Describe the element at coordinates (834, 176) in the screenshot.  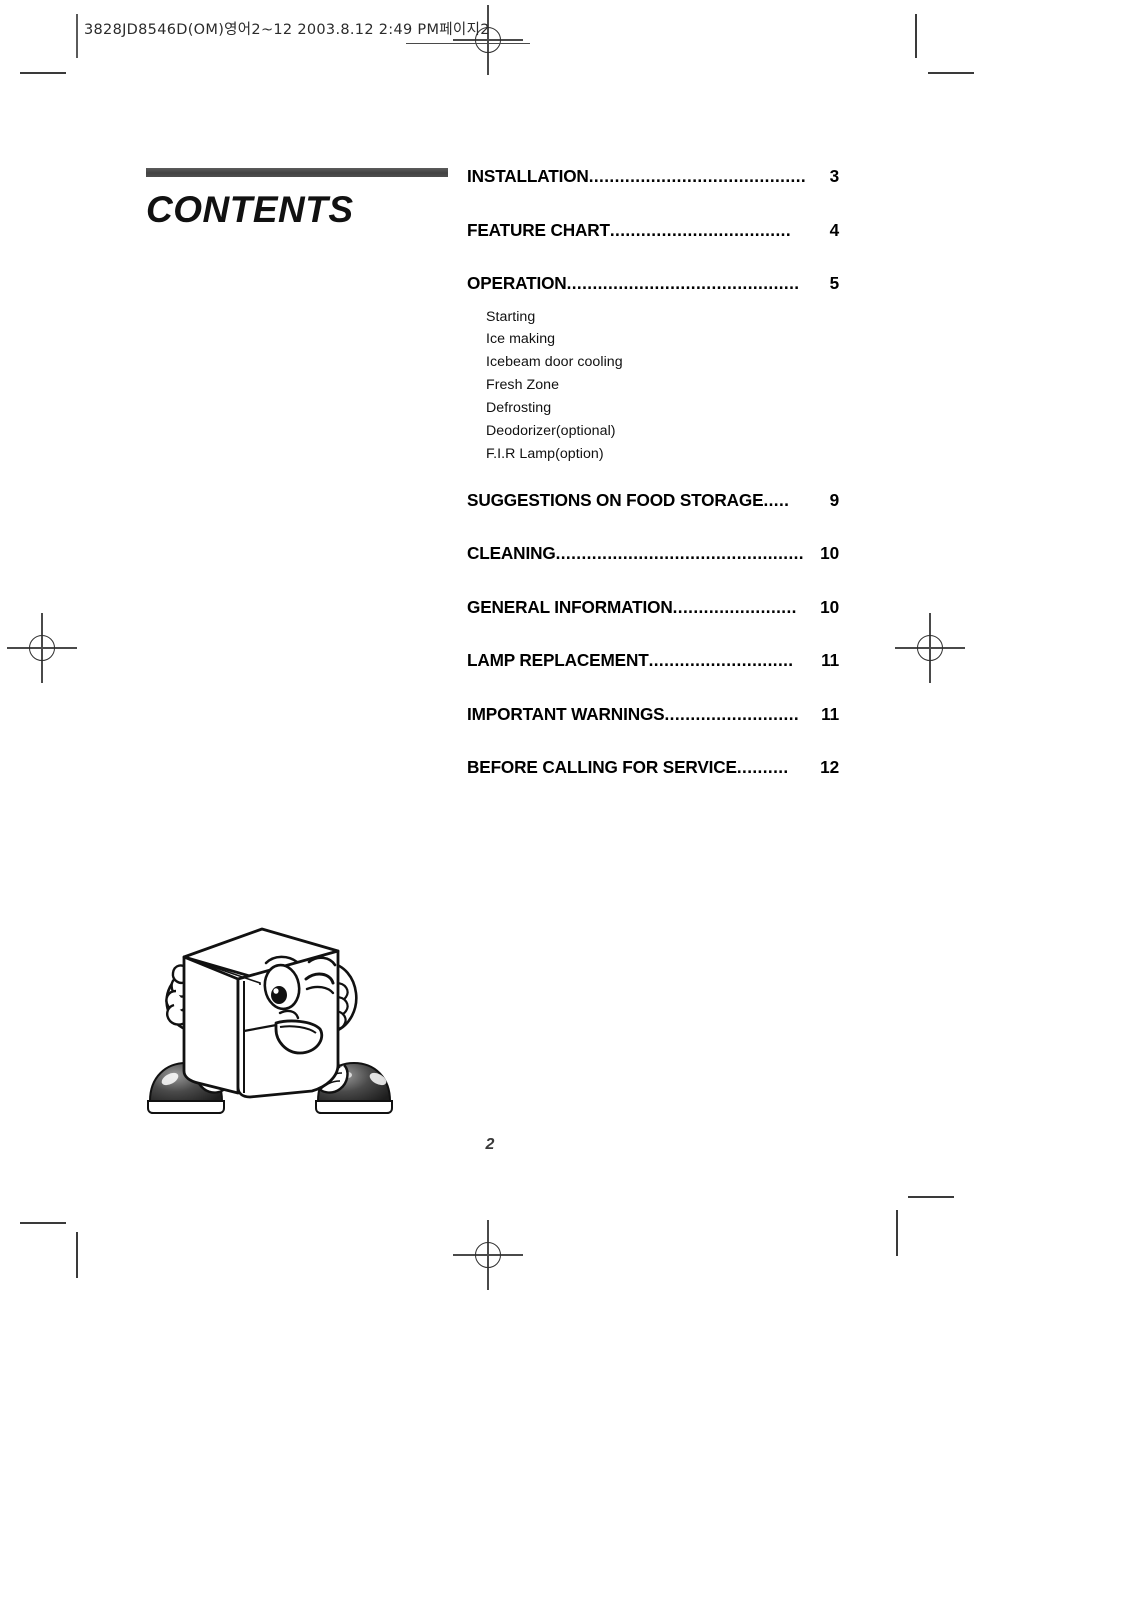
I see `toc-page-number: 3` at that location.